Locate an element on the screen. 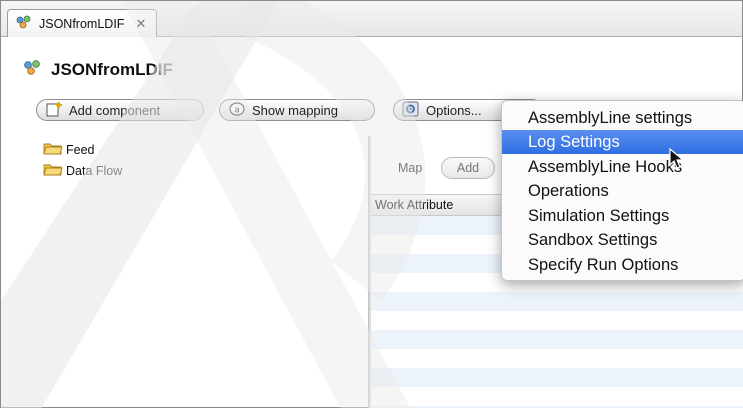 The image size is (743, 408). menu-item-log-settings: Log Settings is located at coordinates (622, 142).